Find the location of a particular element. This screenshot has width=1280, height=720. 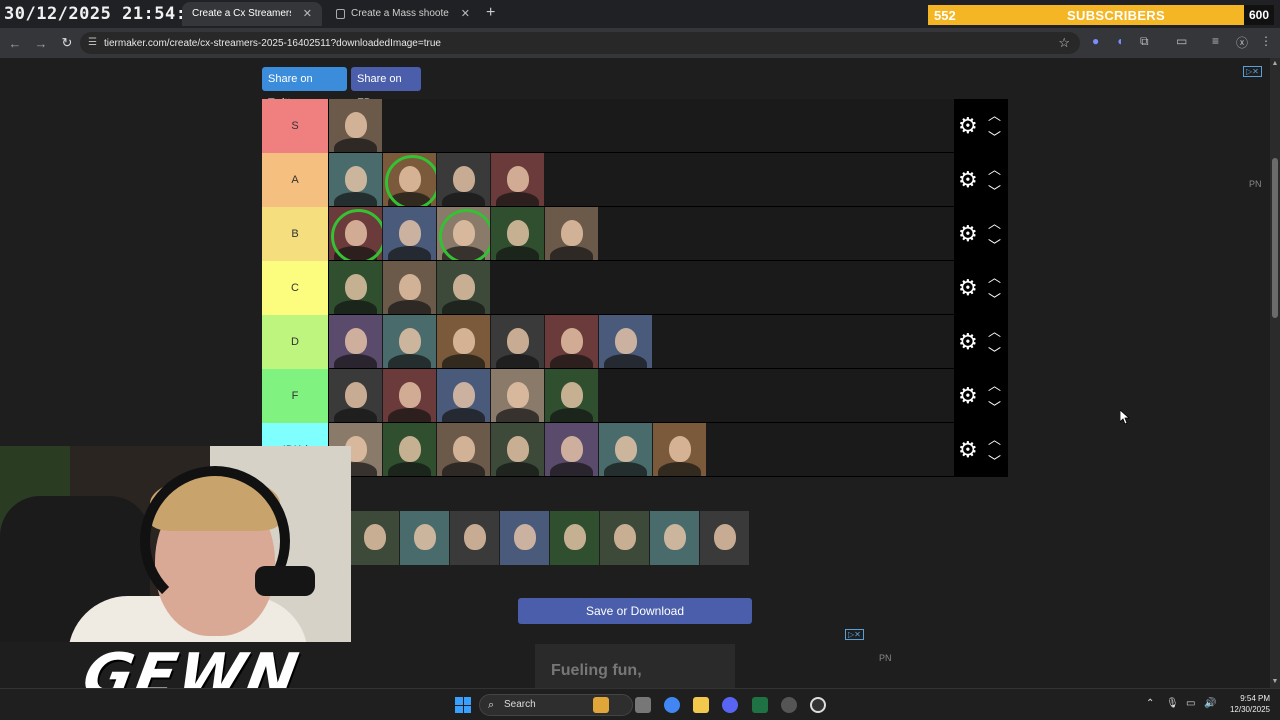

system-clock: 9:54 PM 12/30/2025 is located at coordinates (1246, 704).